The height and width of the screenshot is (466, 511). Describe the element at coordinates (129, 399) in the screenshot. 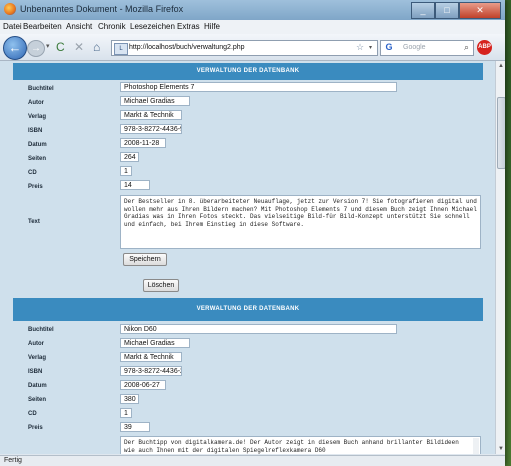

I see `seiten-field-2: 380` at that location.